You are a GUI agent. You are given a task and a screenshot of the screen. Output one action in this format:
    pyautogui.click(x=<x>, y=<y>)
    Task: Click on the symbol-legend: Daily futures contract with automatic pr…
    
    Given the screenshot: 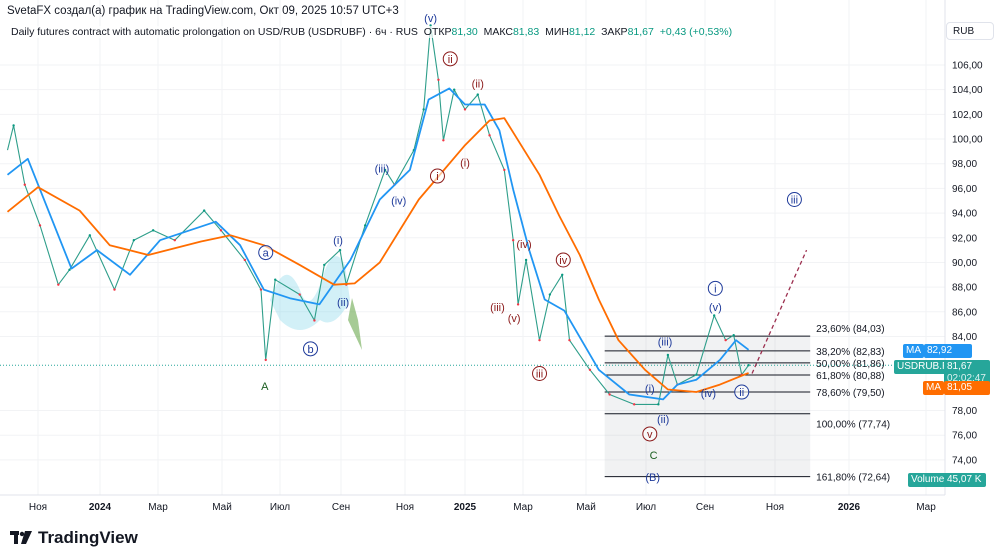 What is the action you would take?
    pyautogui.click(x=372, y=32)
    